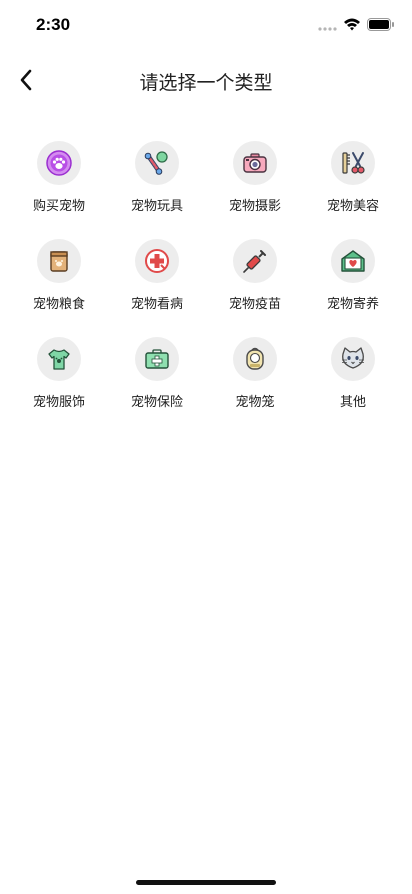  I want to click on category-label: 宠物笼, so click(255, 402).